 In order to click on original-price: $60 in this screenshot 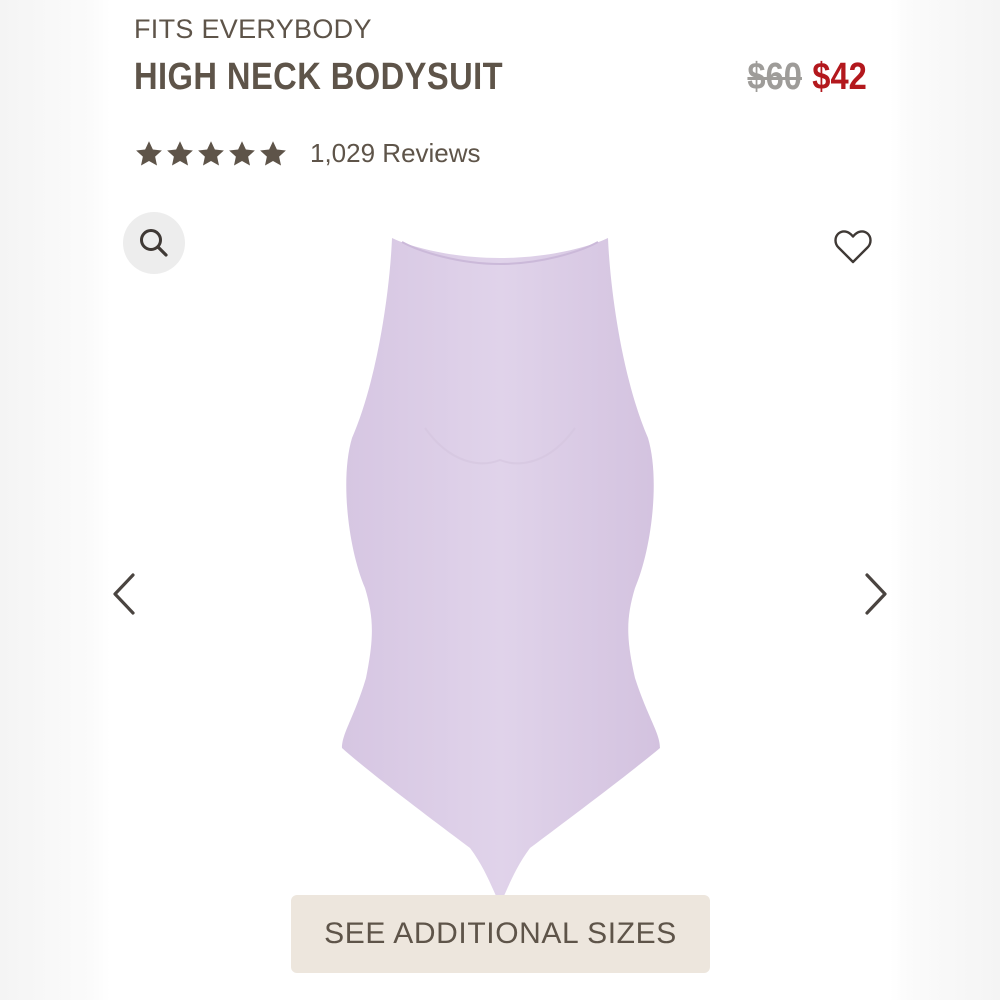, I will do `click(775, 77)`.